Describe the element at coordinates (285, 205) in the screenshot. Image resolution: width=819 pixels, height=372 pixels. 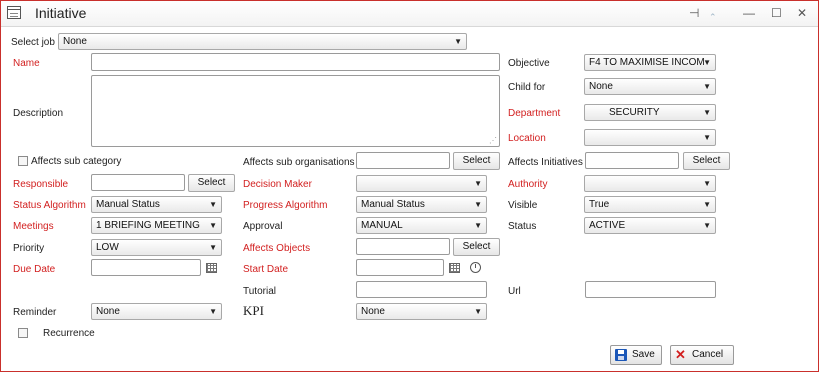
I see `progress-algorithm-label: Progress Algorithm` at that location.